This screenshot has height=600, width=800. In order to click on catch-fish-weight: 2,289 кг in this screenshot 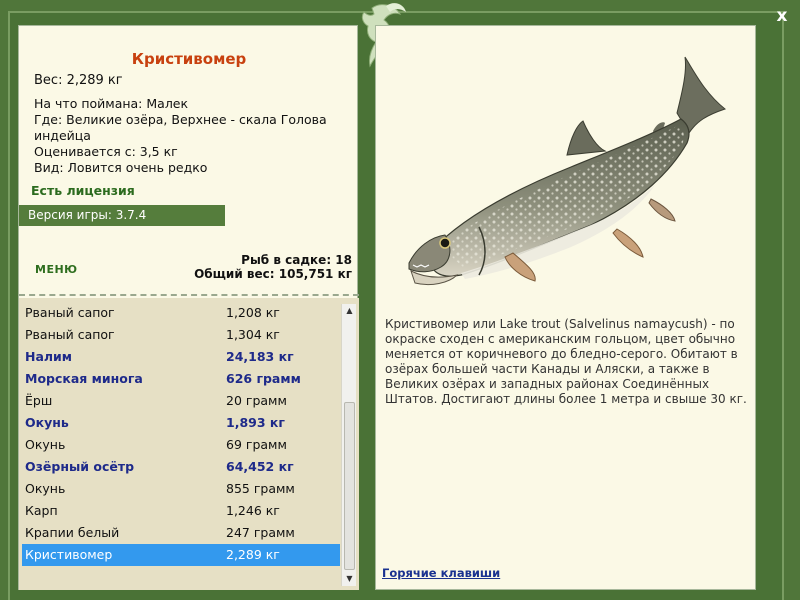, I will do `click(253, 554)`.